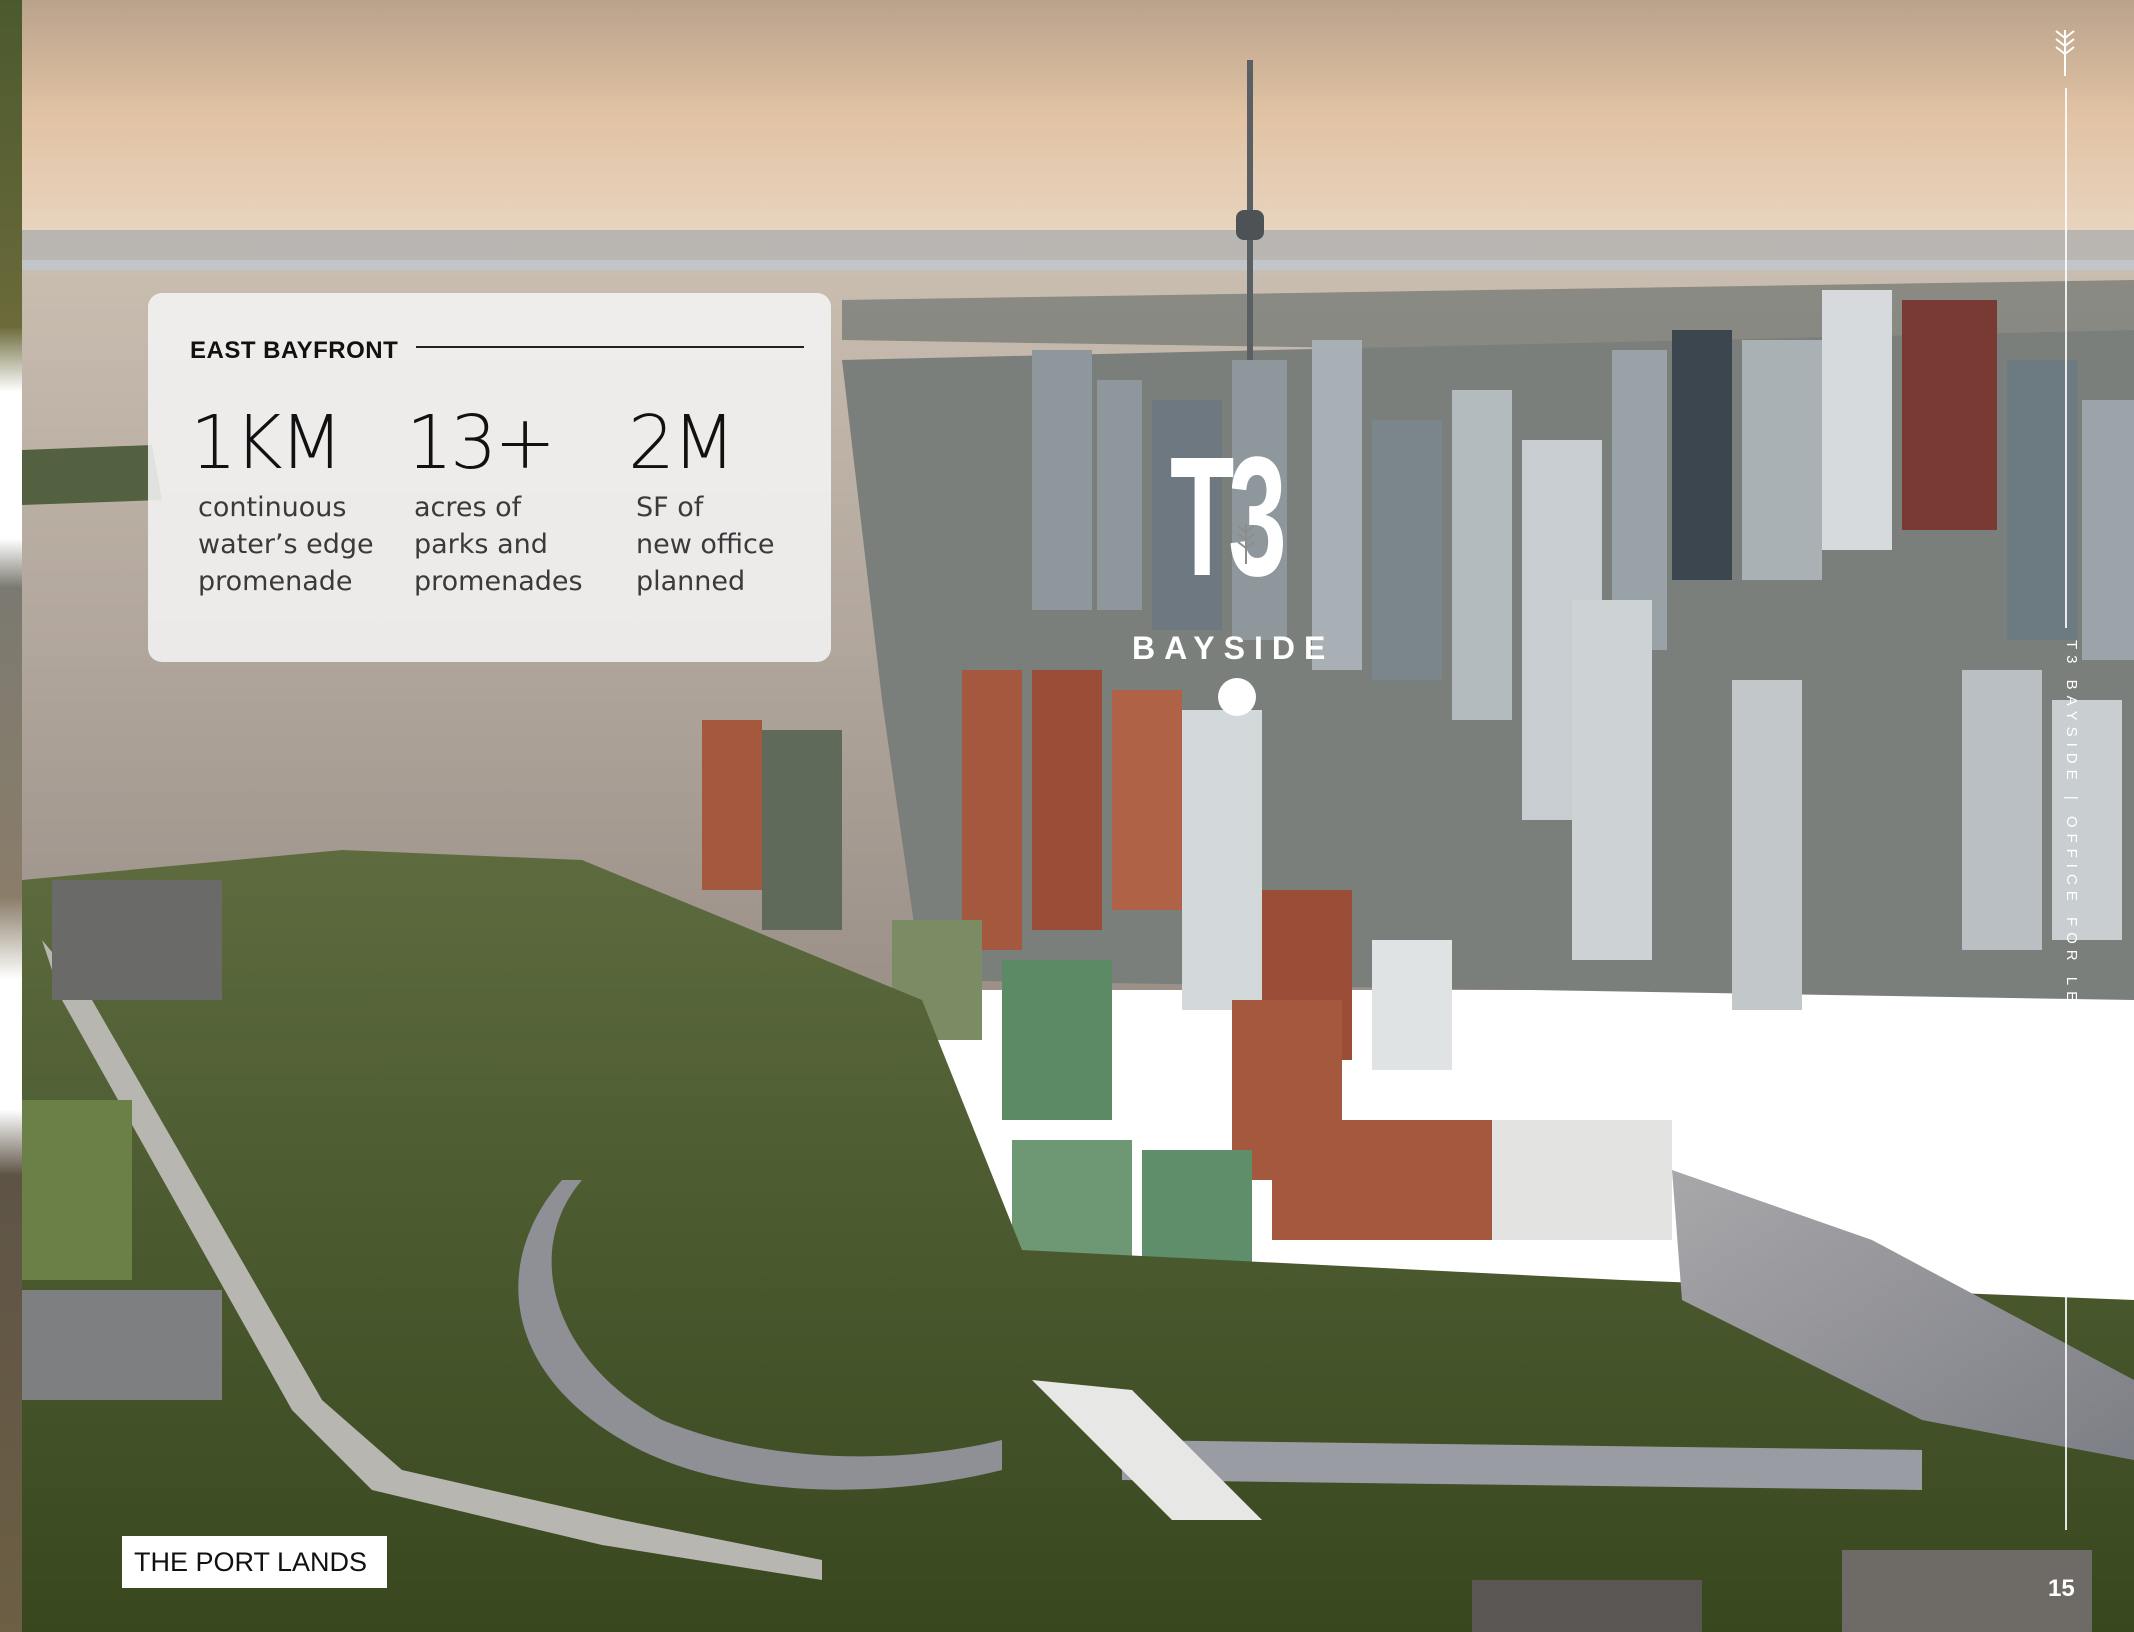  What do you see at coordinates (255, 1562) in the screenshot?
I see `location-tag: THE PORT LANDS` at bounding box center [255, 1562].